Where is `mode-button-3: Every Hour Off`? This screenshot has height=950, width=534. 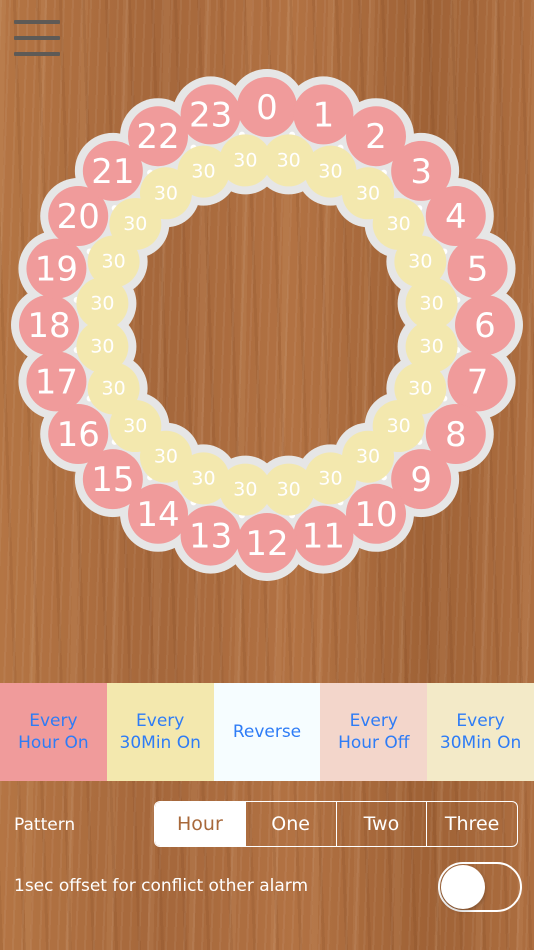
mode-button-3: Every Hour Off is located at coordinates (374, 732).